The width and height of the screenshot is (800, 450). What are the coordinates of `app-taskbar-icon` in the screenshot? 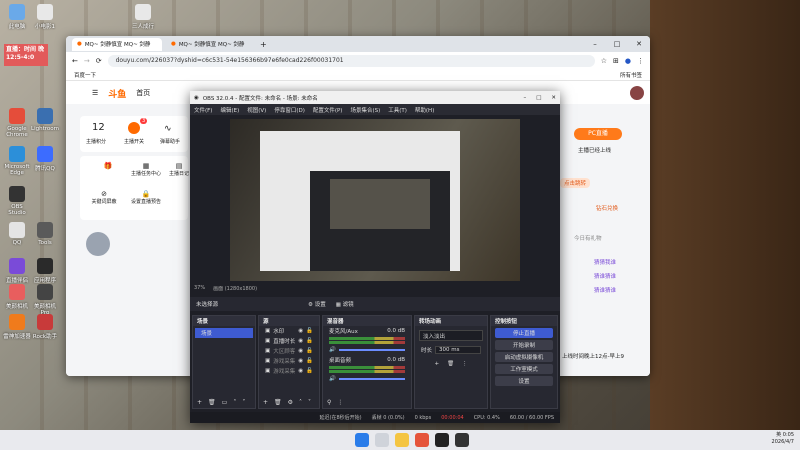 It's located at (462, 440).